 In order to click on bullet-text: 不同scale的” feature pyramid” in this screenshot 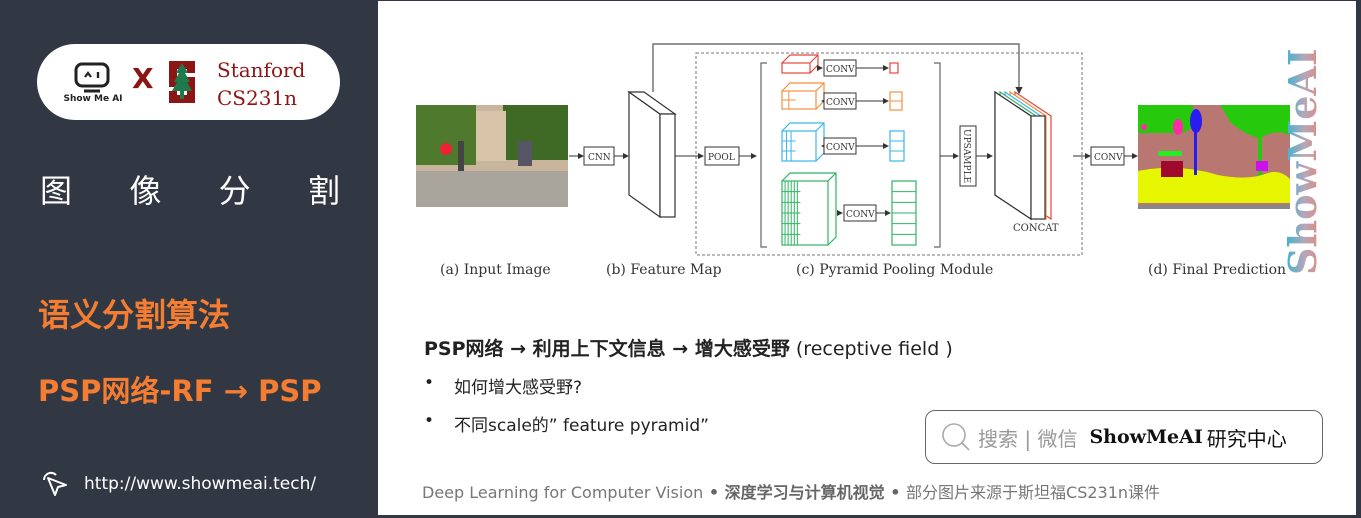, I will do `click(581, 426)`.